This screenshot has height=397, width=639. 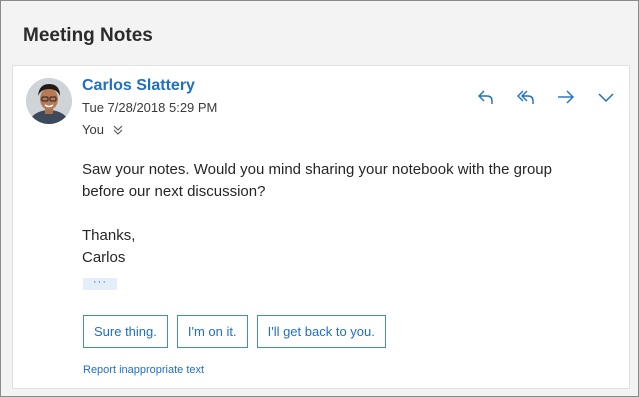 What do you see at coordinates (104, 257) in the screenshot?
I see `body-signature: Carlos` at bounding box center [104, 257].